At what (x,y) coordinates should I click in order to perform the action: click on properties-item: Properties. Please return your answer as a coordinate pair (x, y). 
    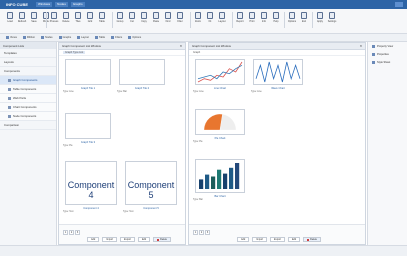
    Looking at the image, I should click on (387, 54).